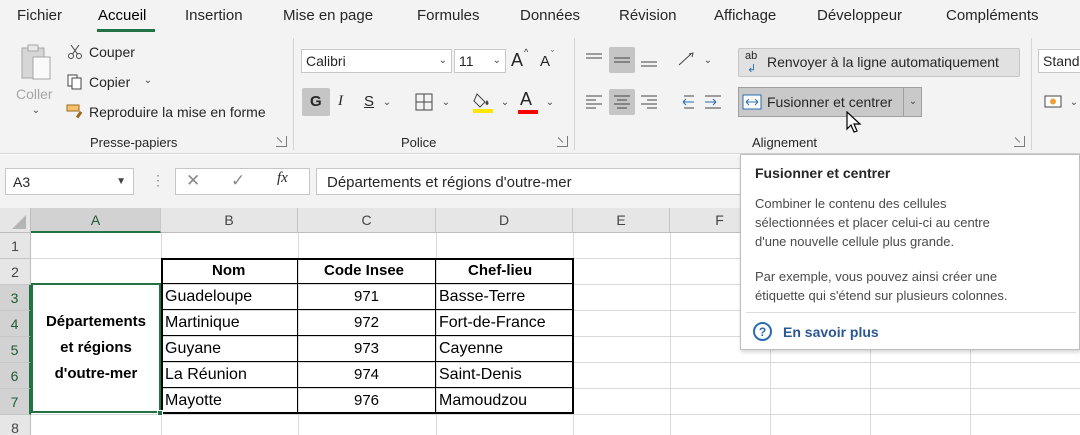  What do you see at coordinates (831, 332) in the screenshot?
I see `learn-more-link: En savoir plus` at bounding box center [831, 332].